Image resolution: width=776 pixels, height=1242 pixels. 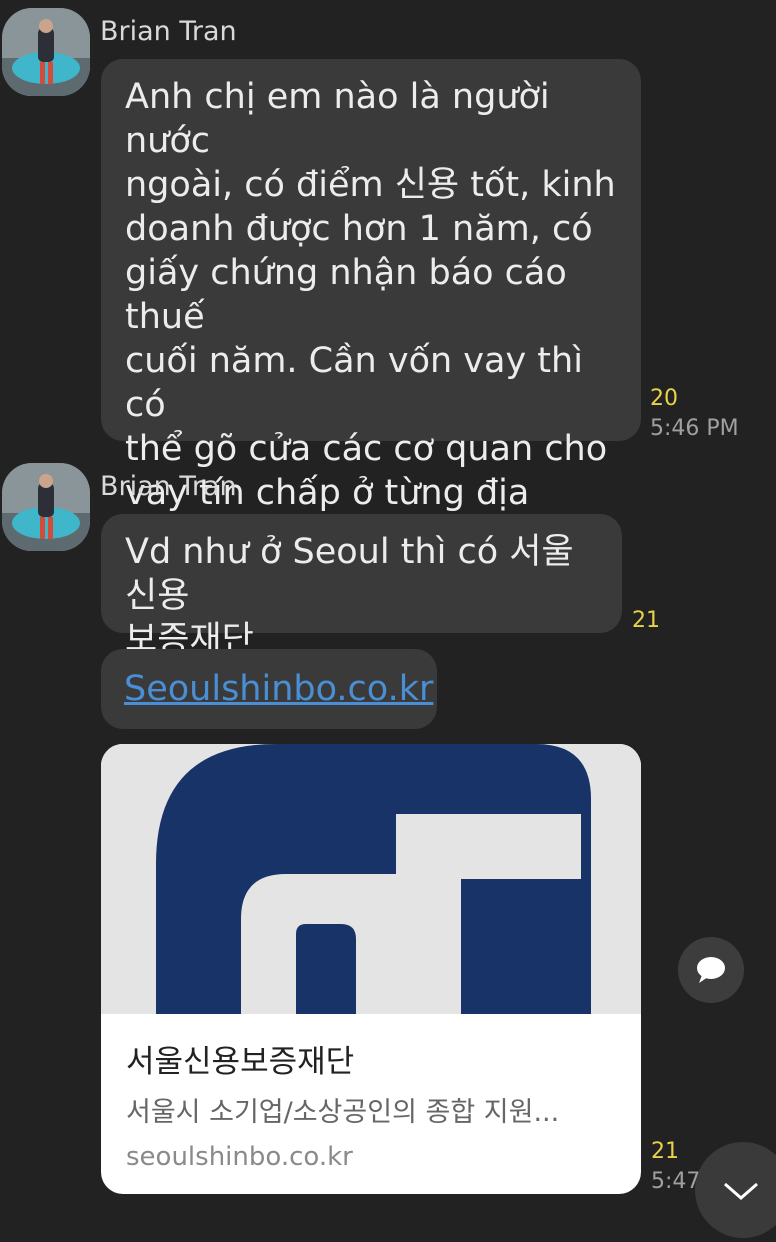 What do you see at coordinates (239, 1157) in the screenshot?
I see `link-preview-url: seoulshinbo.co.kr` at bounding box center [239, 1157].